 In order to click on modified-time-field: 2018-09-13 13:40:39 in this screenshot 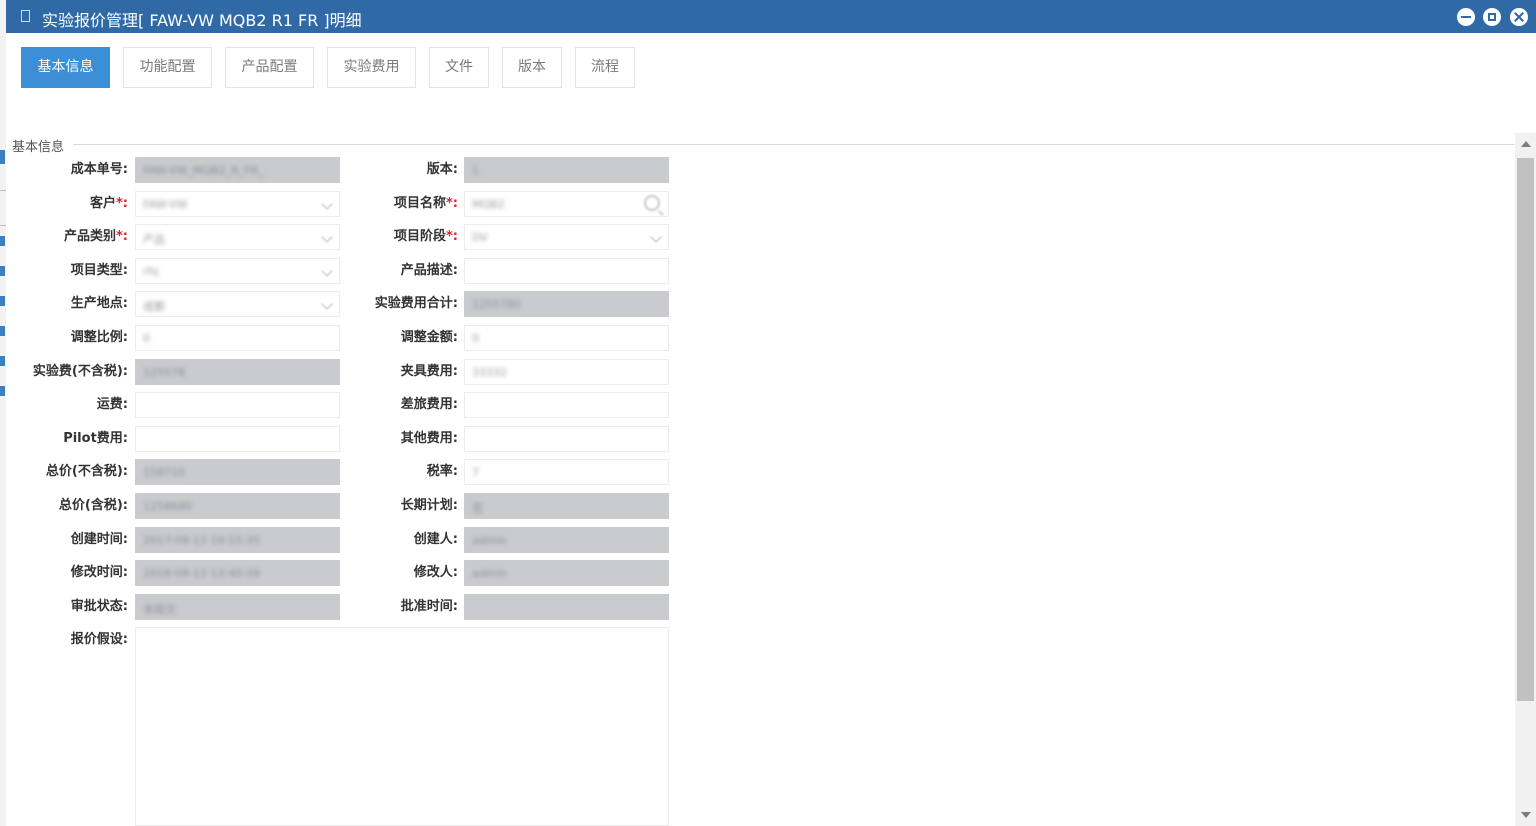, I will do `click(237, 573)`.